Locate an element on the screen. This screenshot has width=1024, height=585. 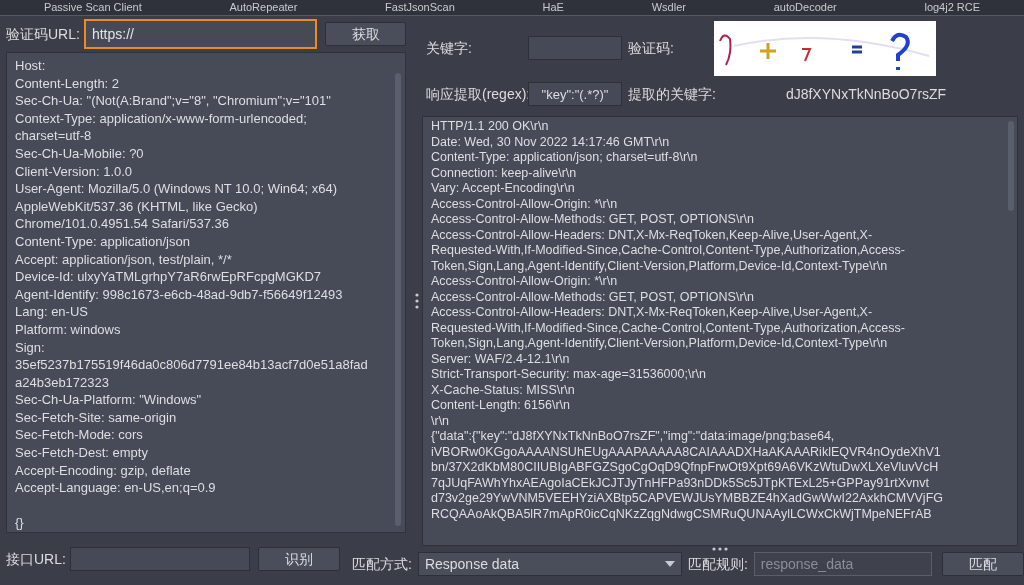
text-line: Platform: windows is located at coordinates (68, 329).